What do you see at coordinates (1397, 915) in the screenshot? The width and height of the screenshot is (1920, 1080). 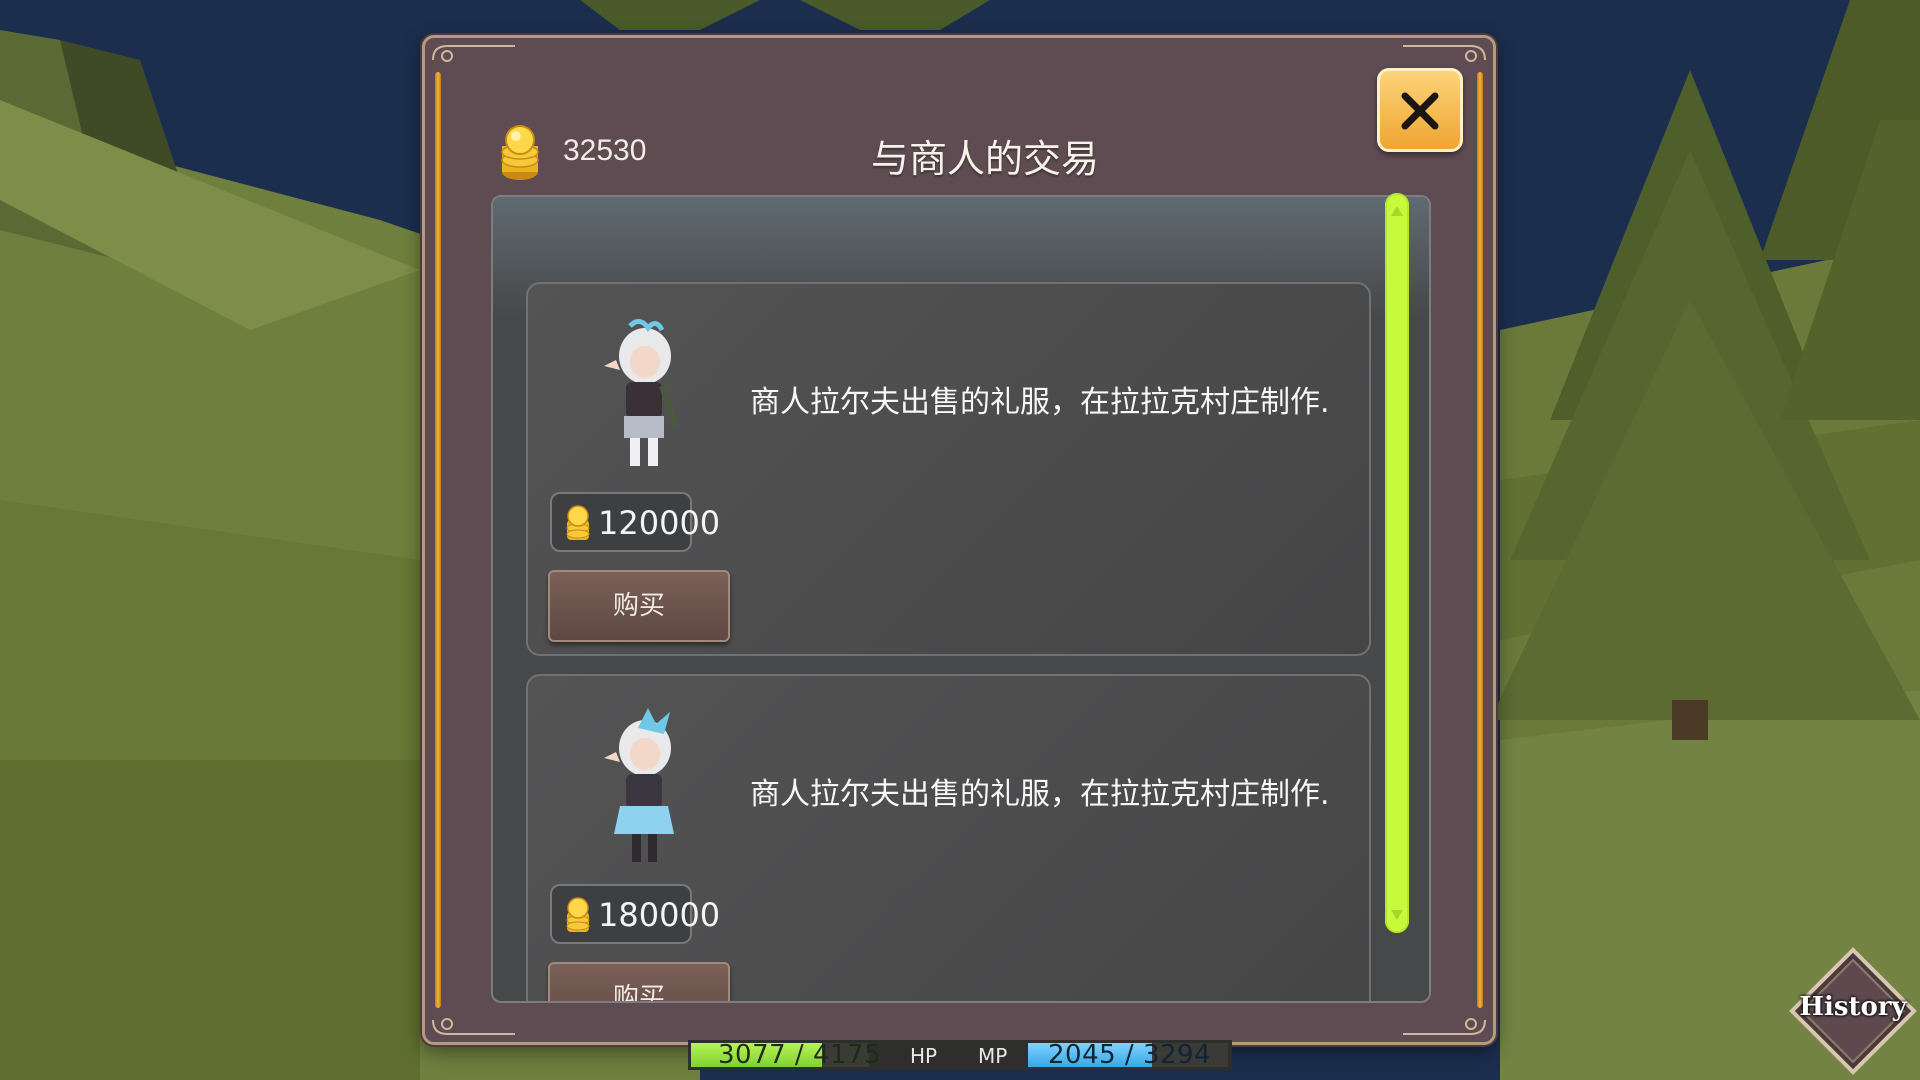 I see `scroll-down-arrow-icon` at bounding box center [1397, 915].